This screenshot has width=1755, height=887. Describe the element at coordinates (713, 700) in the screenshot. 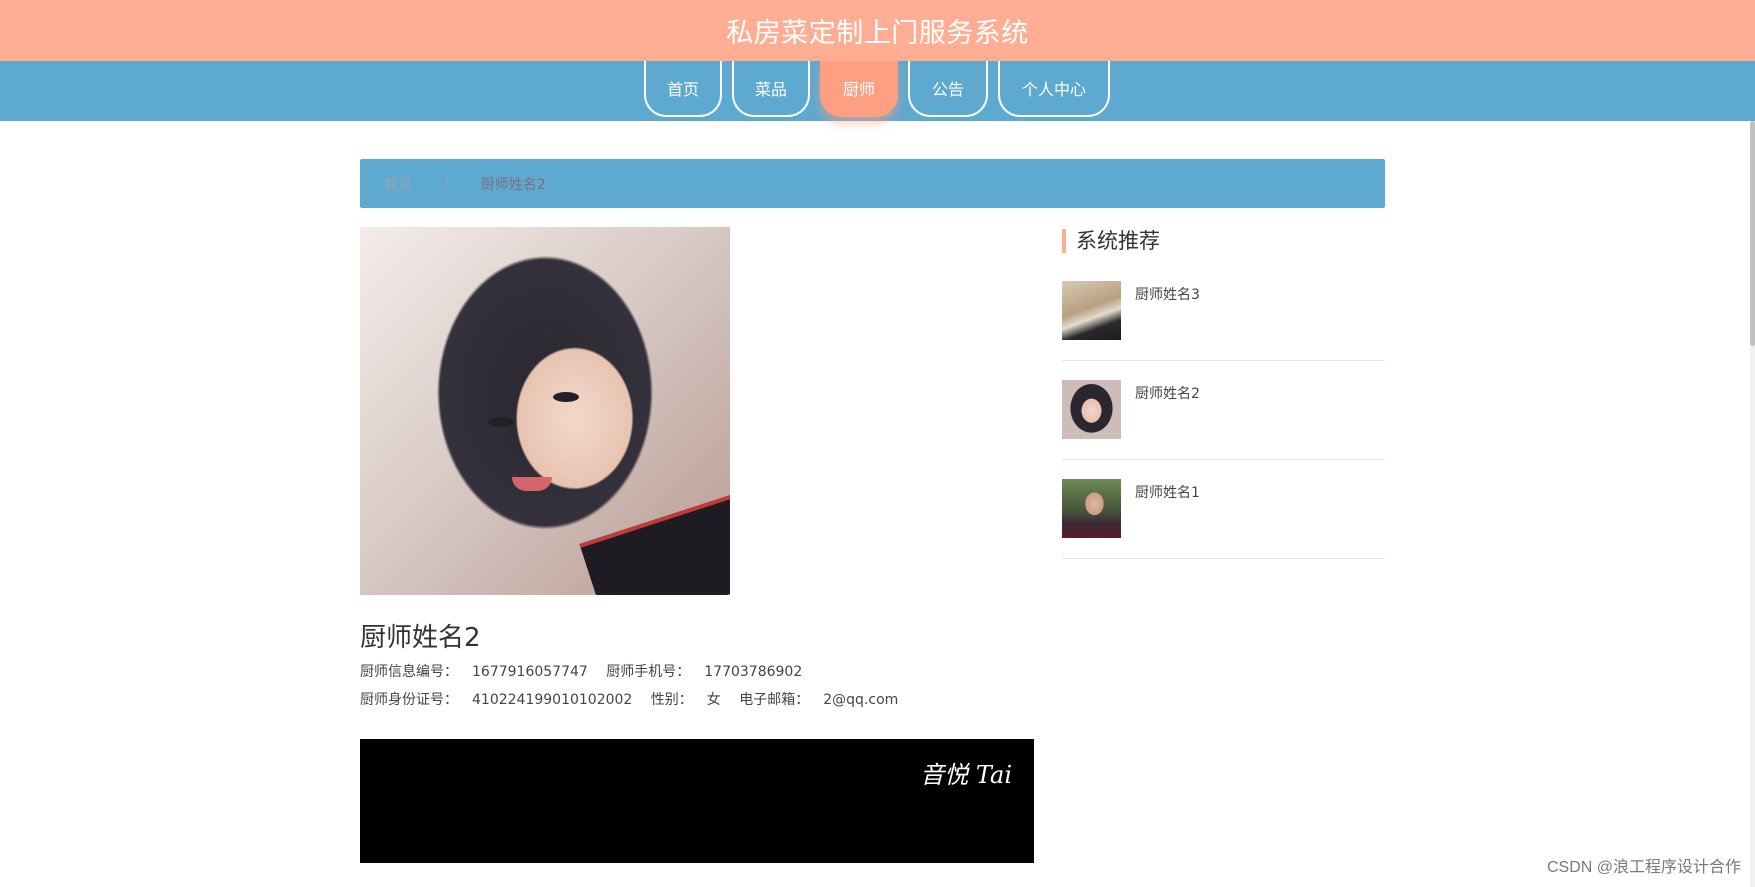

I see `chef-gender-value: 女` at that location.